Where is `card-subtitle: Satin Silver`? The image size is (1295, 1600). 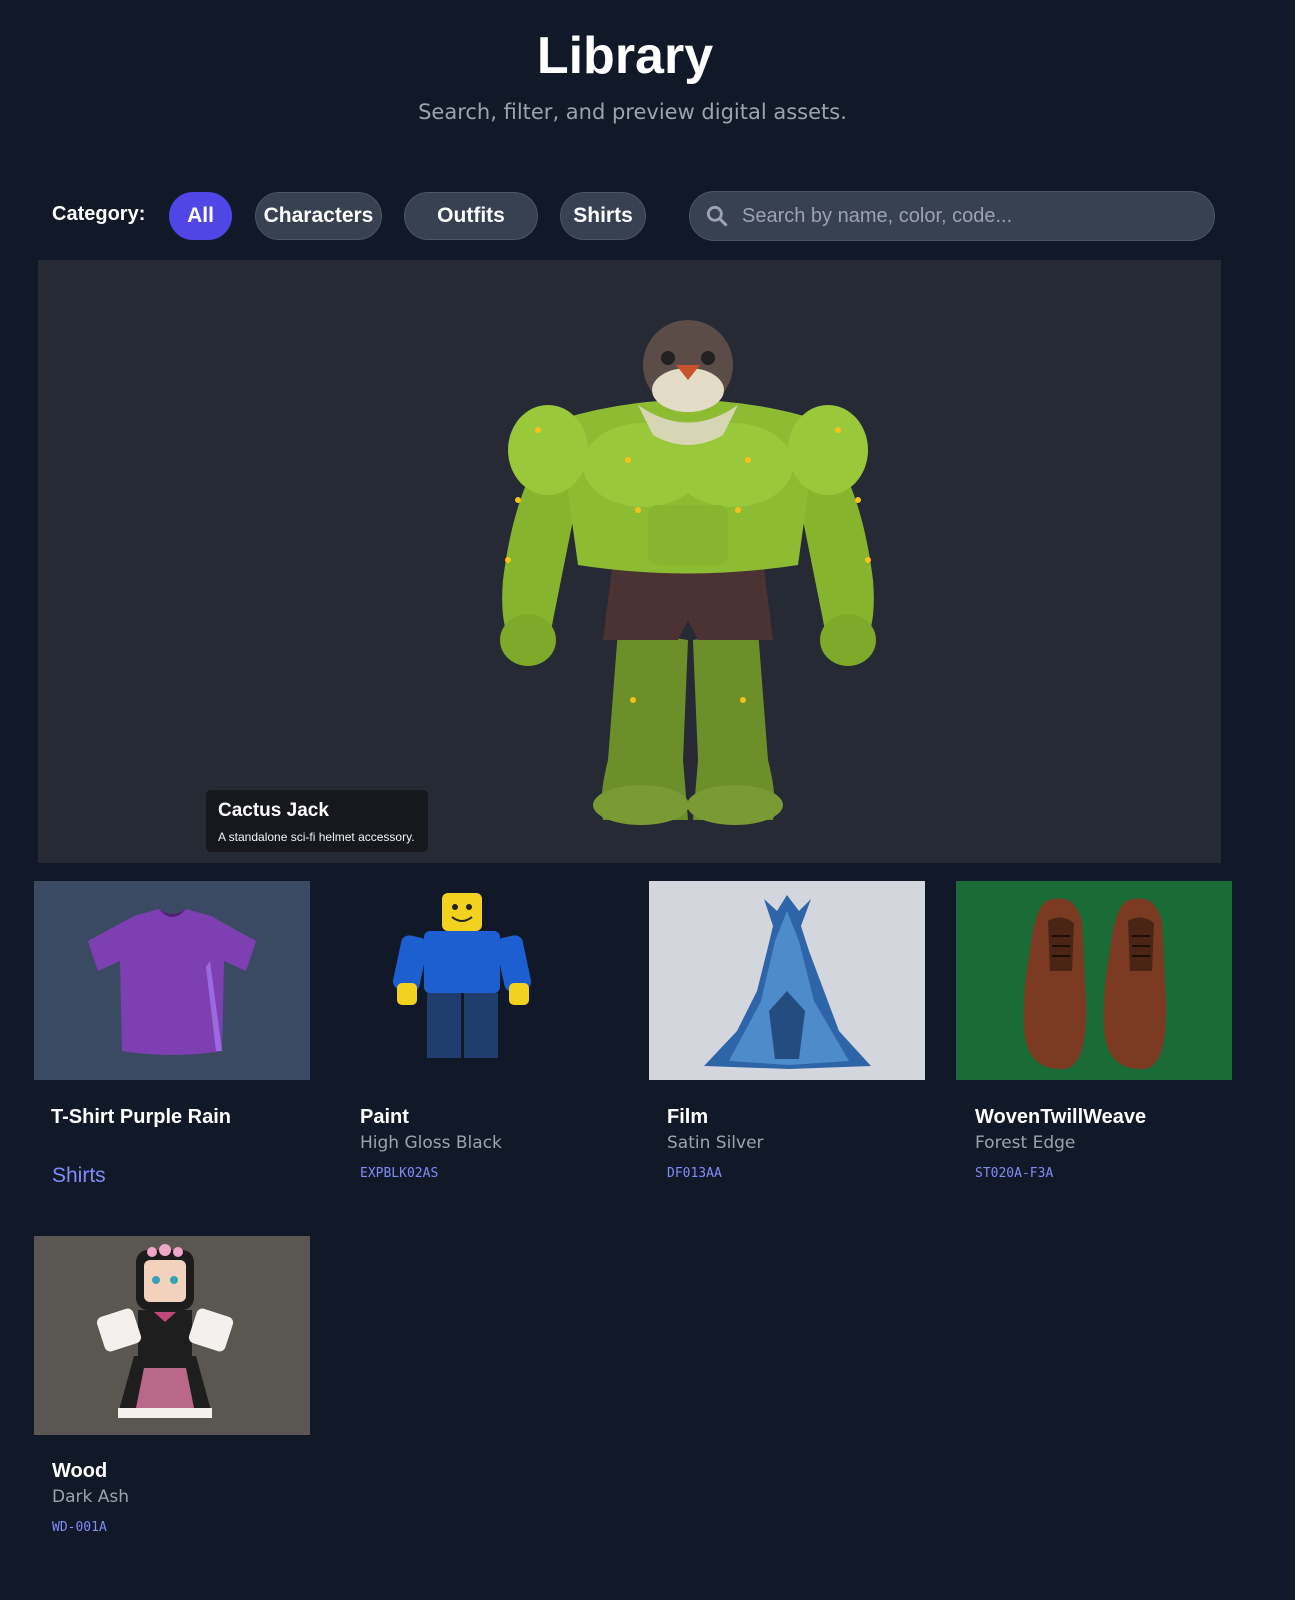
card-subtitle: Satin Silver is located at coordinates (715, 1143).